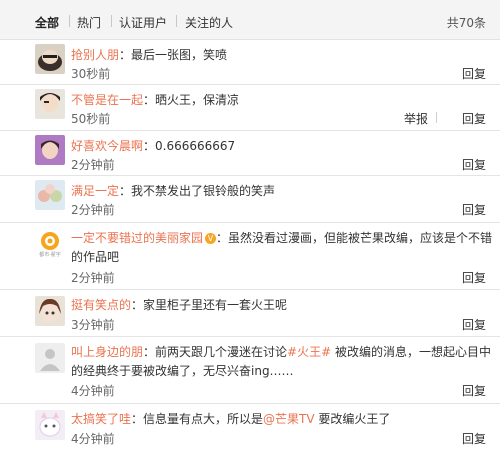 This screenshot has height=453, width=500. What do you see at coordinates (93, 325) in the screenshot?
I see `comment-timestamp: 3分钟前` at bounding box center [93, 325].